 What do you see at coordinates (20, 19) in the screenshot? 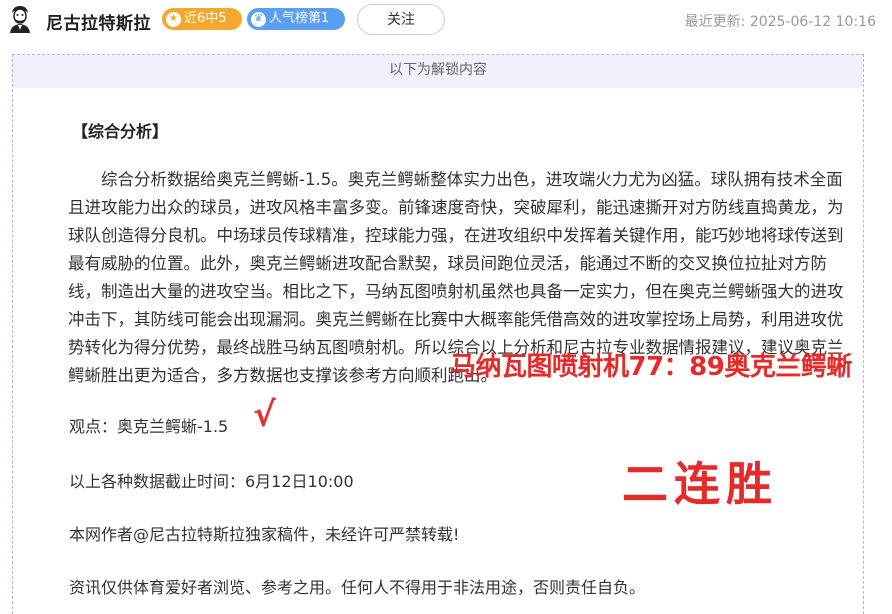
I see `avatar` at bounding box center [20, 19].